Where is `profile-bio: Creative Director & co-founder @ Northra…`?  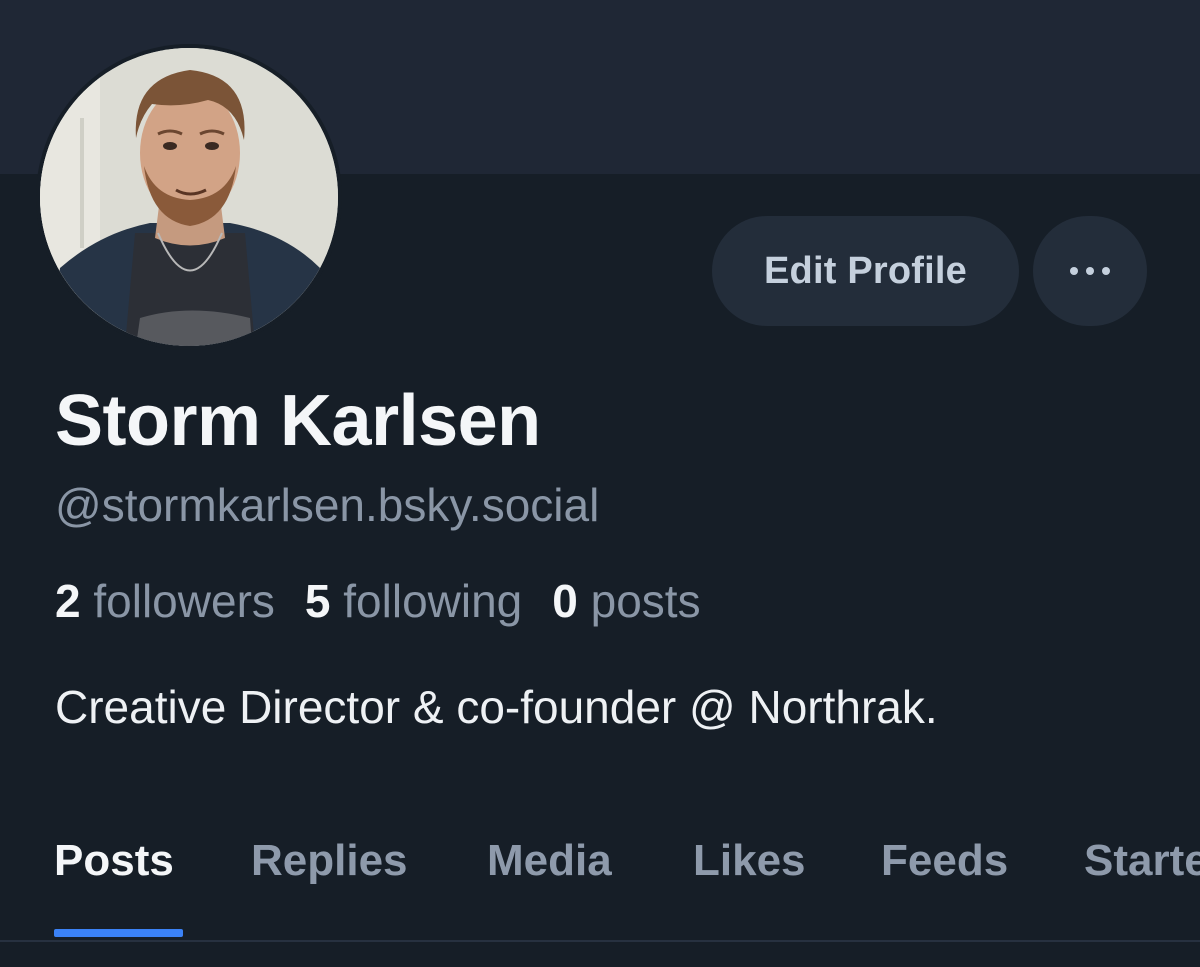 profile-bio: Creative Director & co-founder @ Northra… is located at coordinates (496, 707).